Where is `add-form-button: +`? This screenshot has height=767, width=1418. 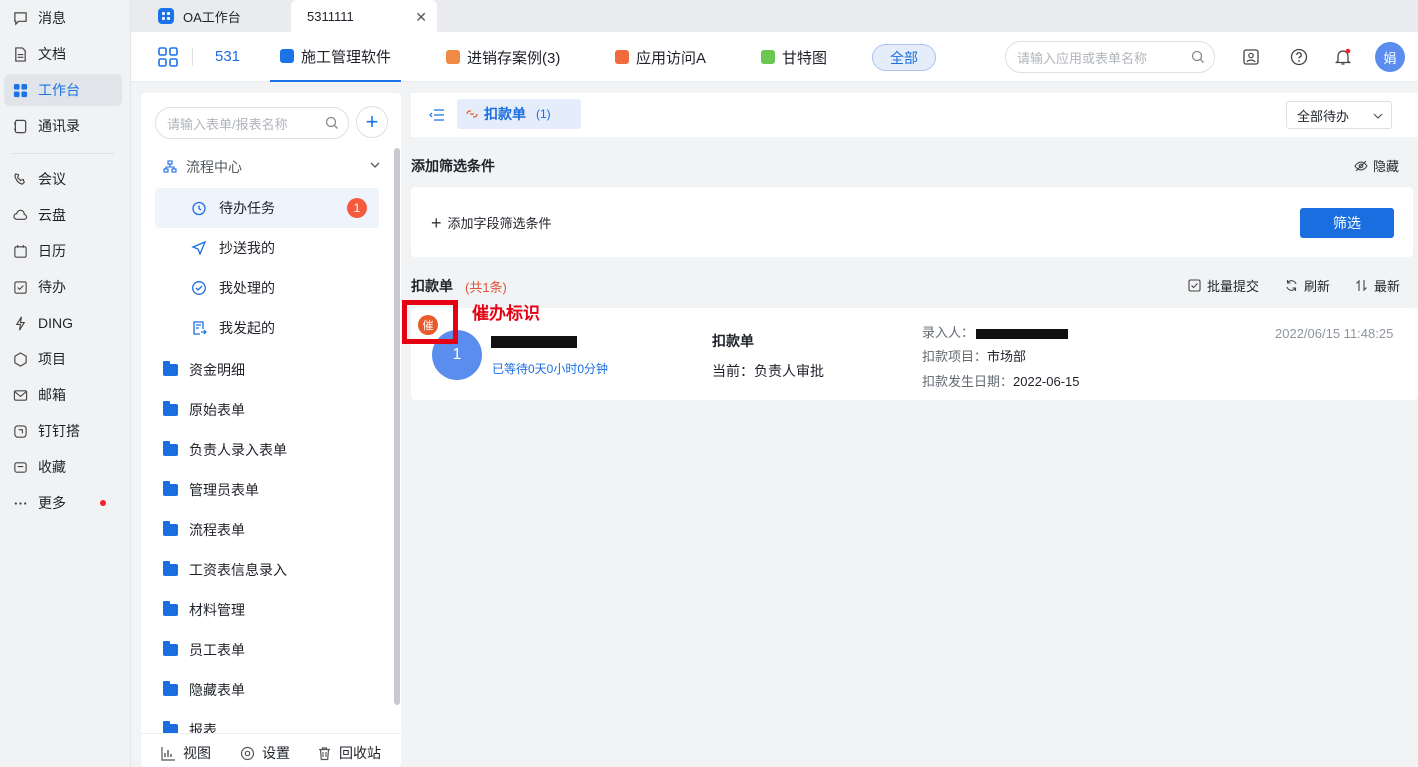
add-form-button: + is located at coordinates (372, 122).